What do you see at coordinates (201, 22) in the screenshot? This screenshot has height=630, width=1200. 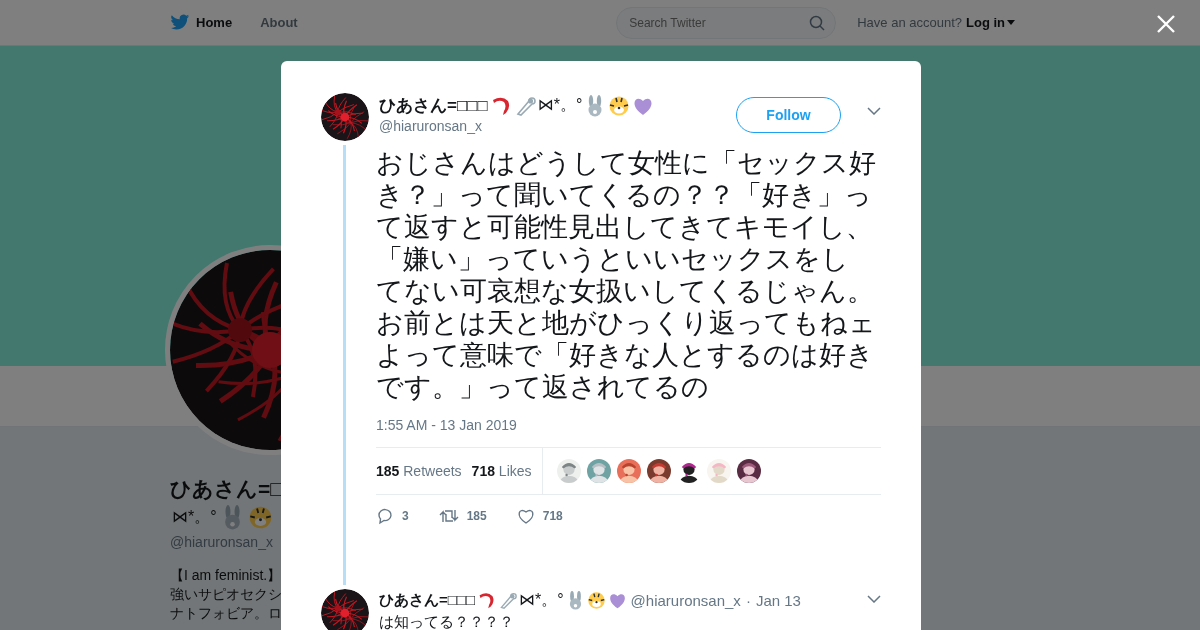 I see `nav-link: Home` at bounding box center [201, 22].